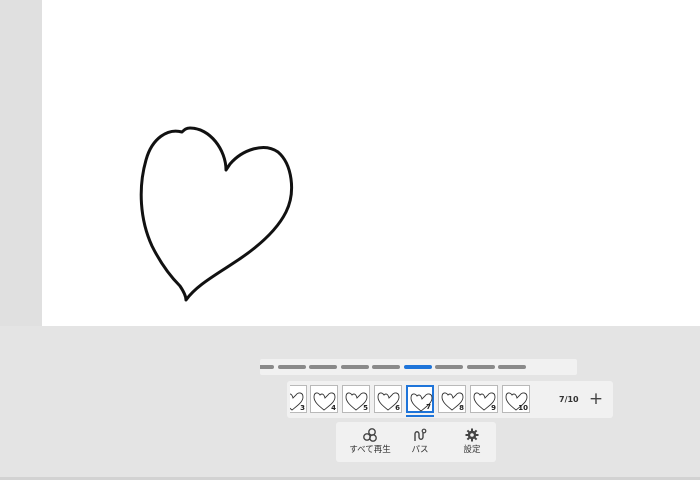 This screenshot has width=700, height=480. I want to click on heart-drawing, so click(216, 214).